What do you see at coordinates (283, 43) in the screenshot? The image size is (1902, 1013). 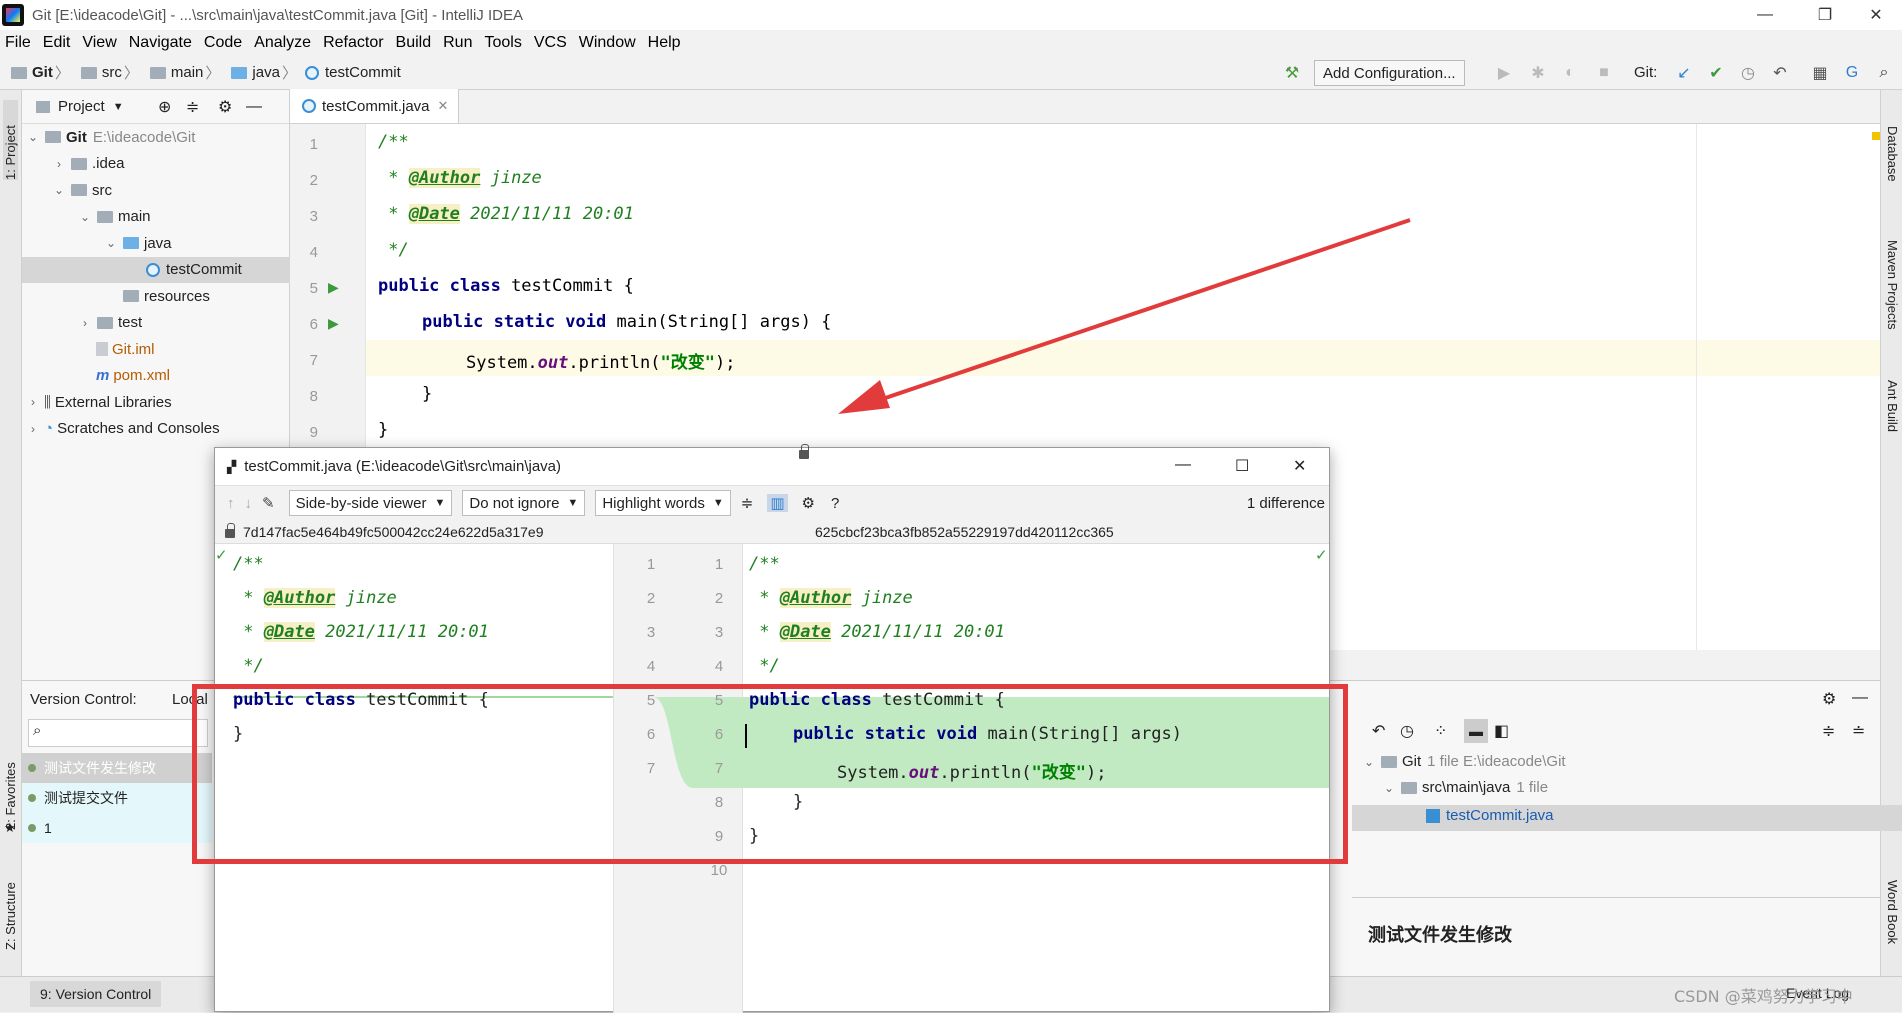 I see `menu-analyze: Analyze` at bounding box center [283, 43].